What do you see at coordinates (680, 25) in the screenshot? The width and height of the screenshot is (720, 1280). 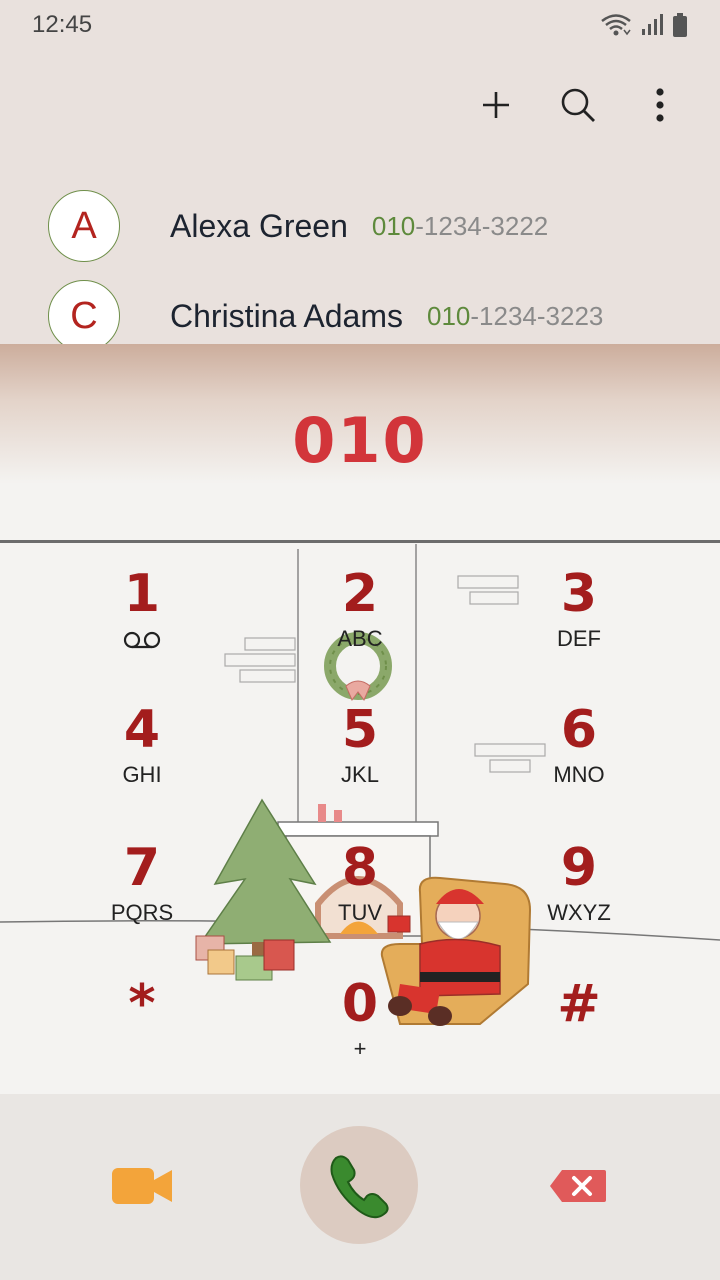 I see `battery-icon` at bounding box center [680, 25].